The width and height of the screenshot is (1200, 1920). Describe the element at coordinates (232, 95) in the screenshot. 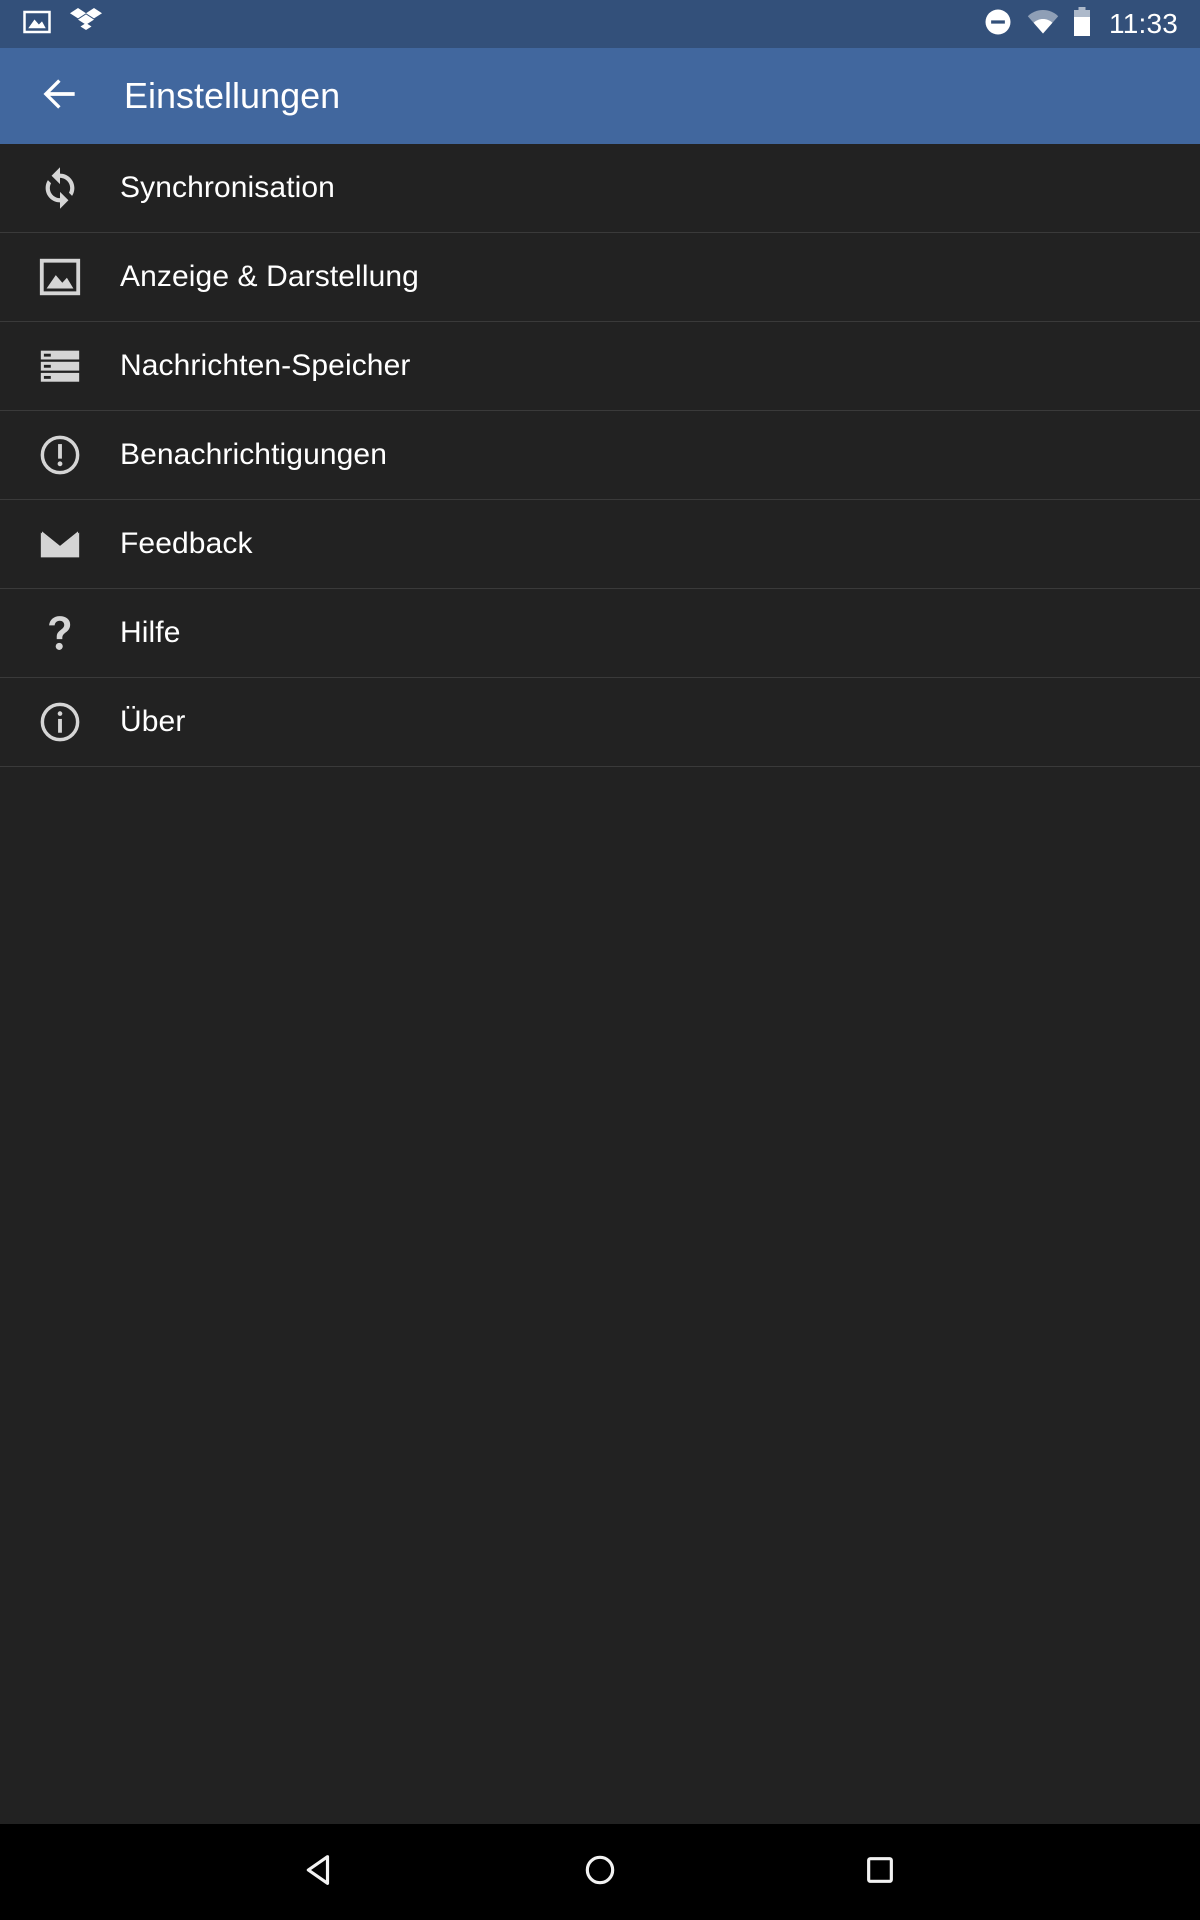

I see `page-title: Einstellungen` at that location.